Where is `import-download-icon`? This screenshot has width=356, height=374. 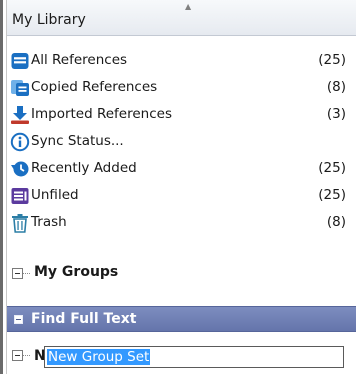 import-download-icon is located at coordinates (20, 115).